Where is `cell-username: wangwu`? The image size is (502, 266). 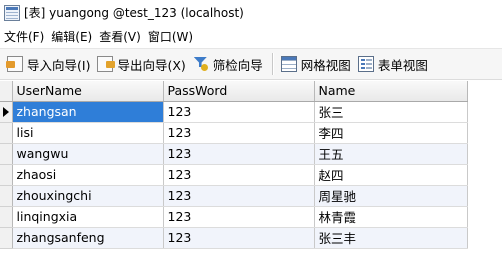
cell-username: wangwu is located at coordinates (88, 154).